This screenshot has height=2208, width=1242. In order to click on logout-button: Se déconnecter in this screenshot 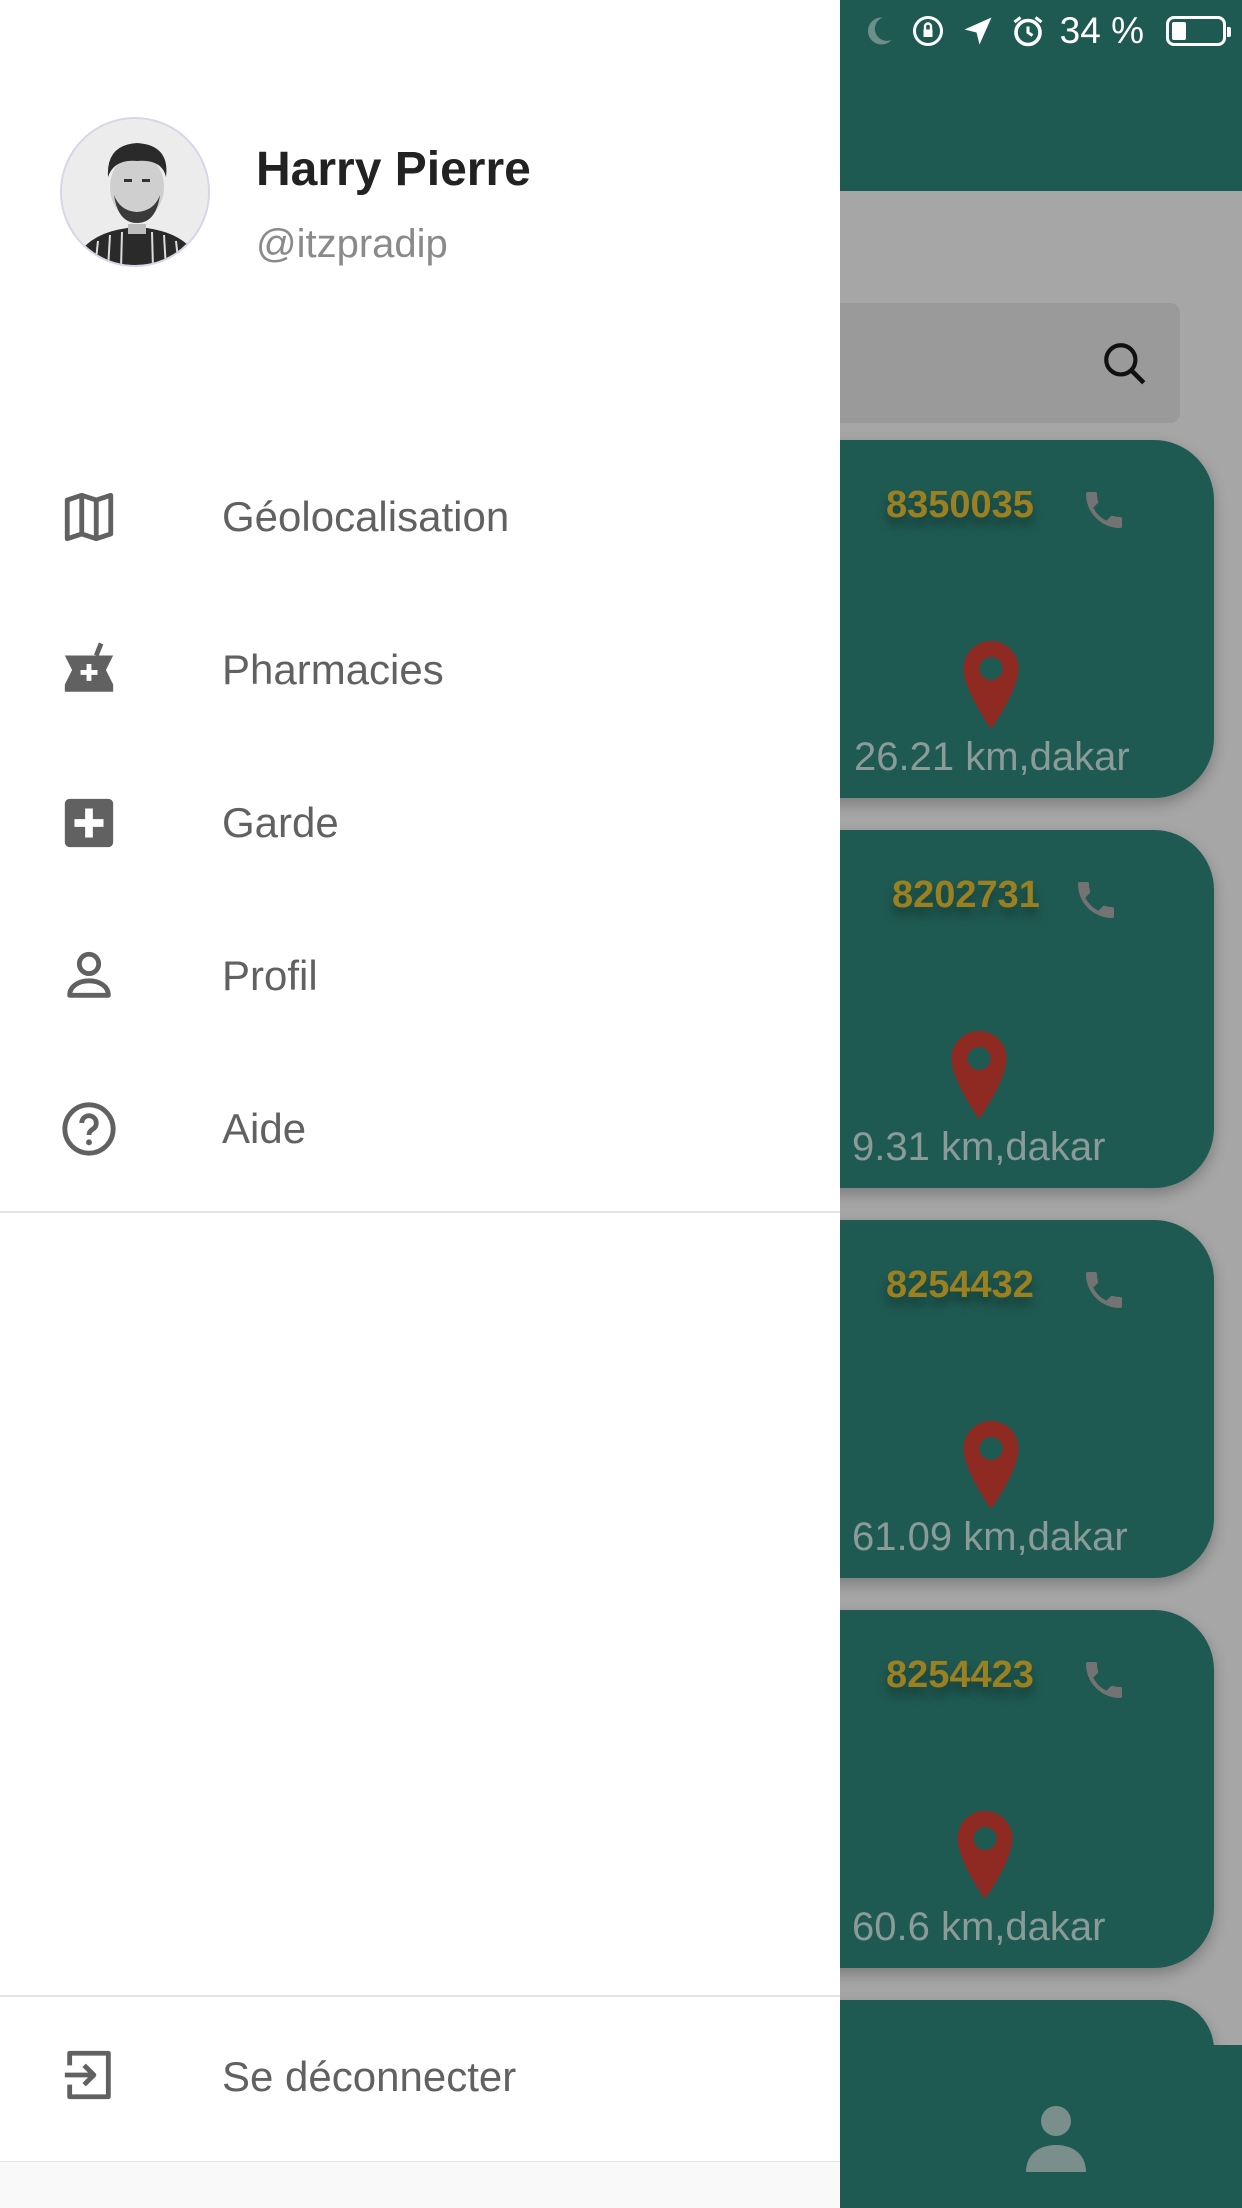, I will do `click(420, 2079)`.